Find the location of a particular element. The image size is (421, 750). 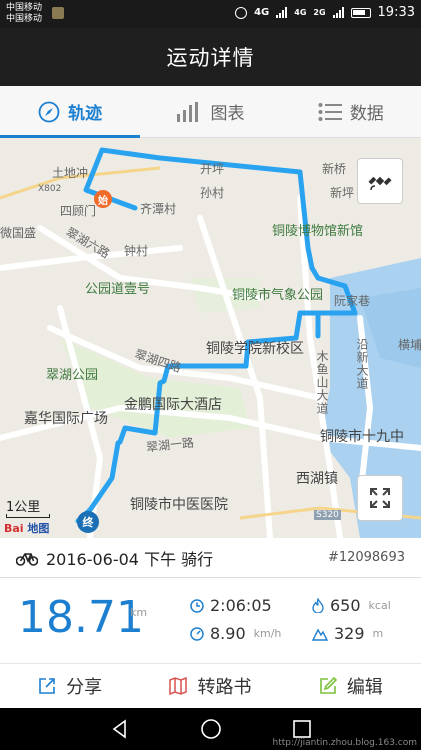

roadbook-button: 转路书 is located at coordinates (210, 686).